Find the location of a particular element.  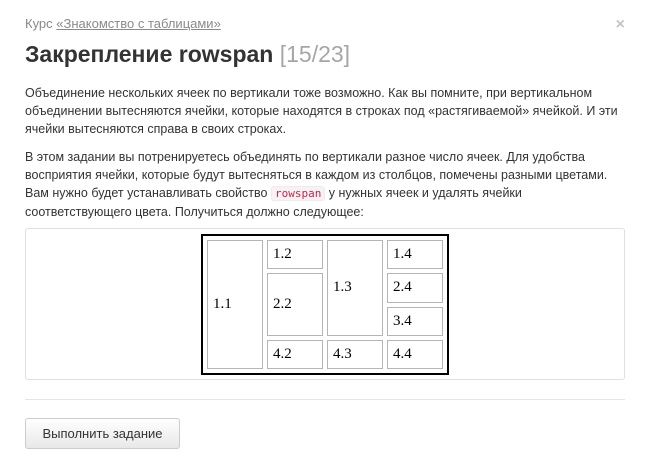

submit-task-button: Выполнить задание is located at coordinates (102, 433).